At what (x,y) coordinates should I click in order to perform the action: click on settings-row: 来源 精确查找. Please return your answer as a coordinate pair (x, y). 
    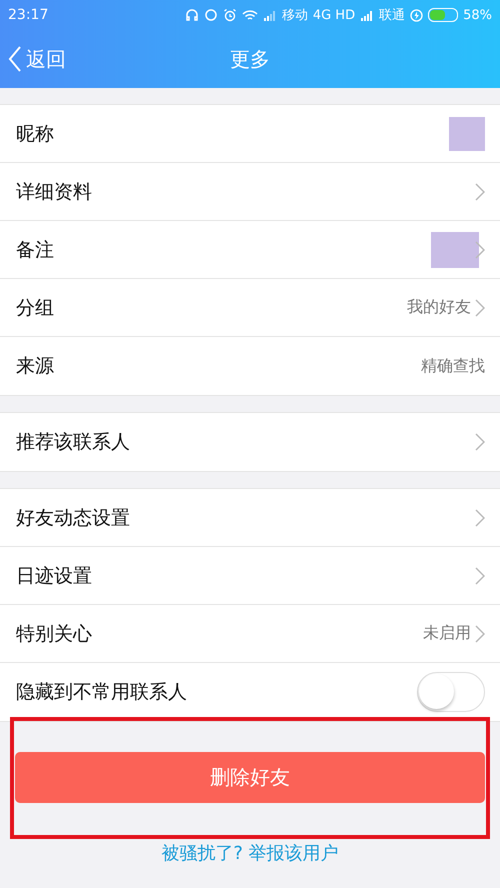
    Looking at the image, I should click on (250, 366).